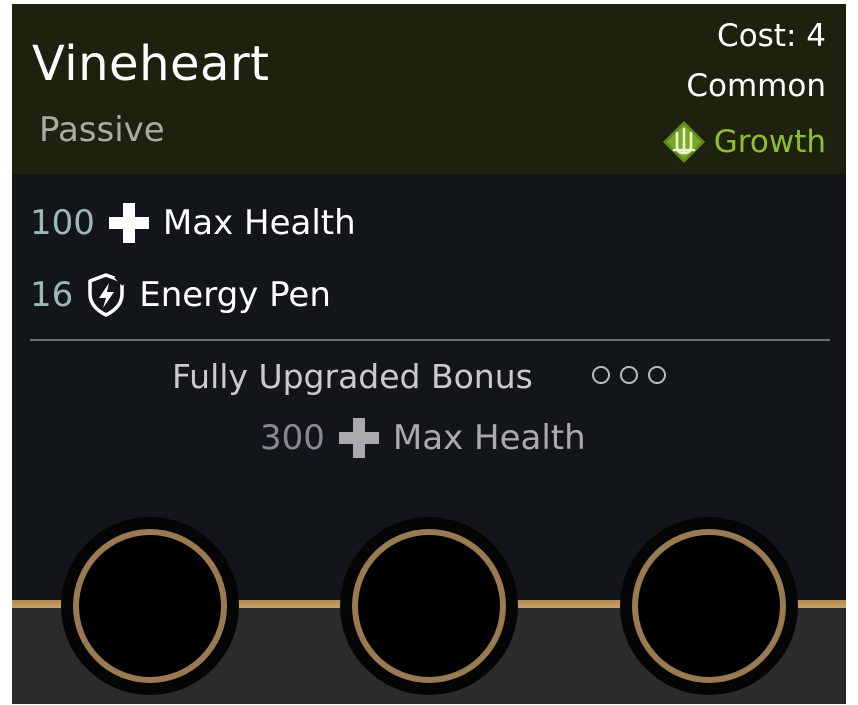 The width and height of the screenshot is (858, 705). I want to click on bonus-stat-max-health: 300 Max Health, so click(423, 438).